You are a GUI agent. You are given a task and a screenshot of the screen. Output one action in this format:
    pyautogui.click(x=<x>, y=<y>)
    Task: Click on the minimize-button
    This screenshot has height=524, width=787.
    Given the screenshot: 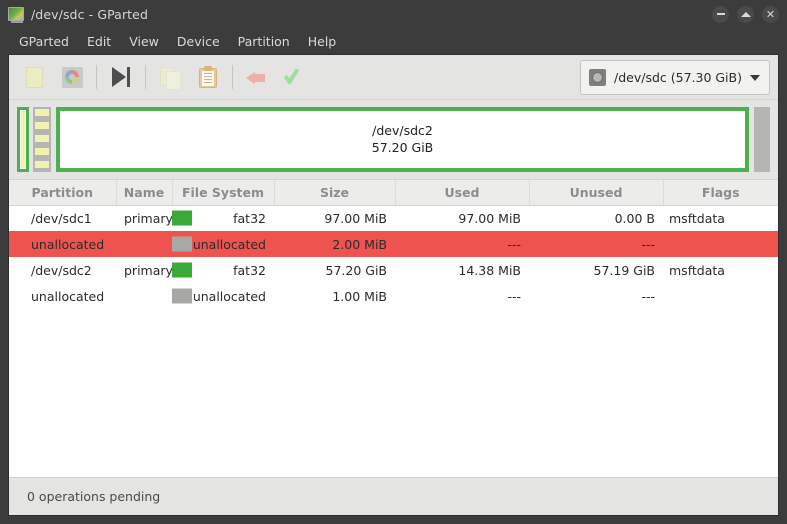 What is the action you would take?
    pyautogui.click(x=720, y=14)
    